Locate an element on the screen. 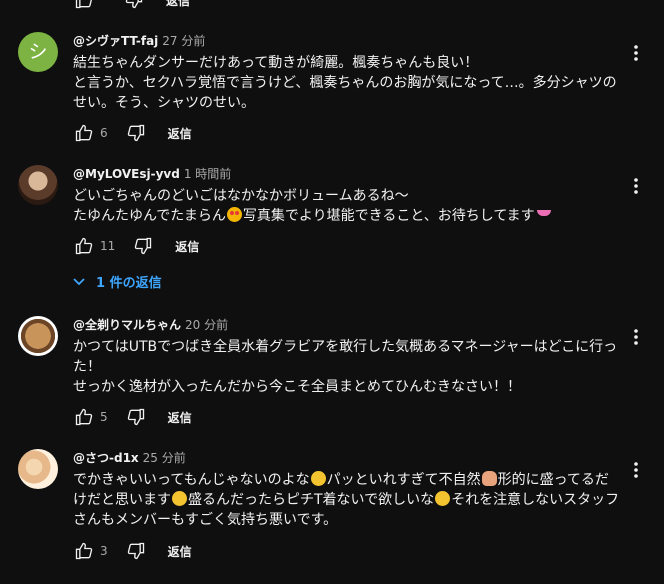 The width and height of the screenshot is (664, 584). previous-comment-actions: 返信 is located at coordinates (332, 4).